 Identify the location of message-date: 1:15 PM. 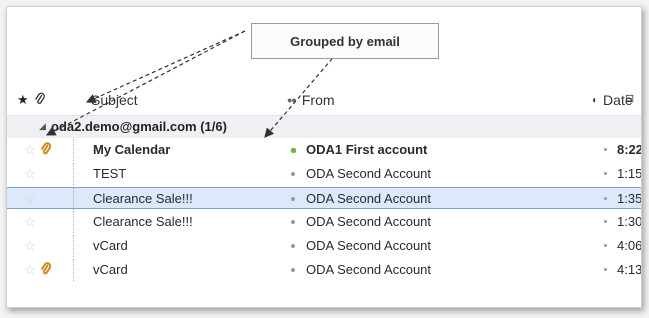
(629, 173).